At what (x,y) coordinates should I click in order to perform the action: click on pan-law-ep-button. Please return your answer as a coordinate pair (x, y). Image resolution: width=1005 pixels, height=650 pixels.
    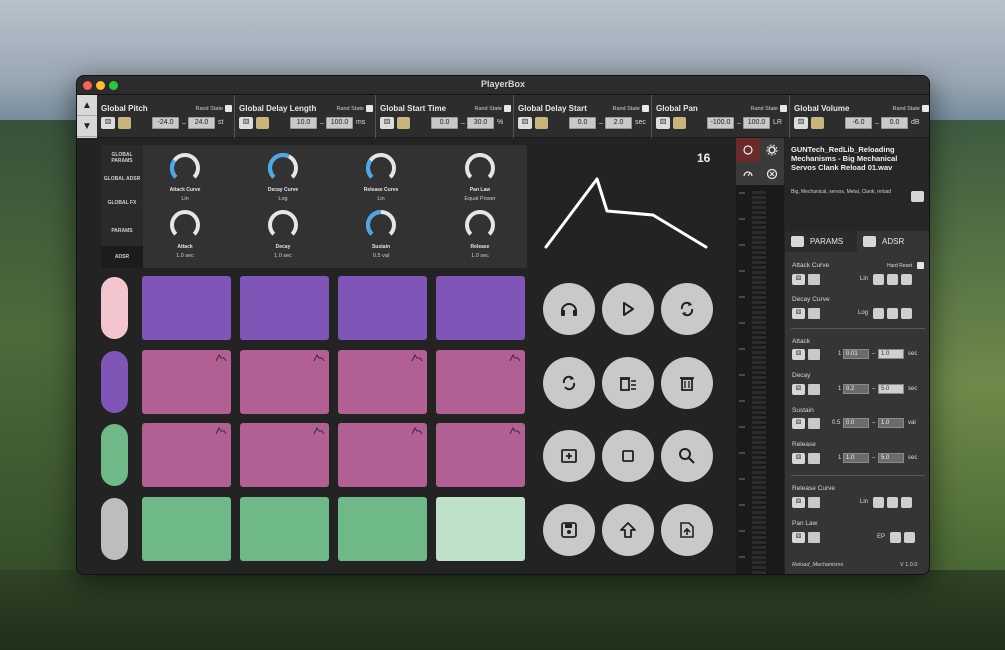
    Looking at the image, I should click on (895, 537).